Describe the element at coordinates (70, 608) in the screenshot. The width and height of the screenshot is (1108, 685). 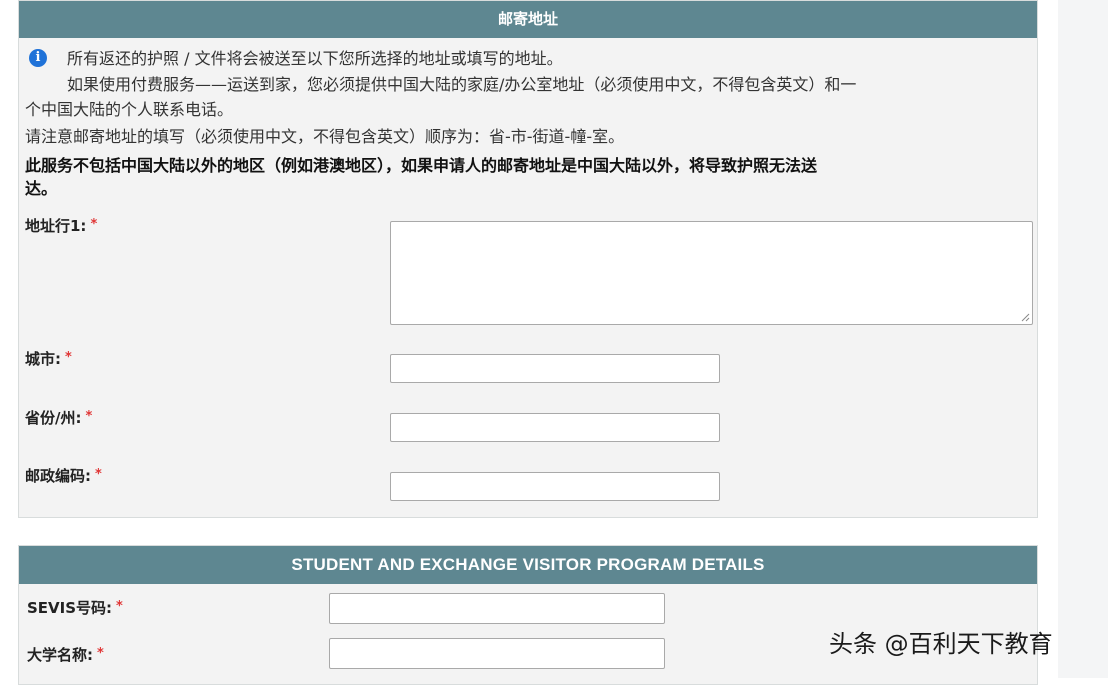
I see `sevis-number-label-text: SEVIS号码:` at that location.